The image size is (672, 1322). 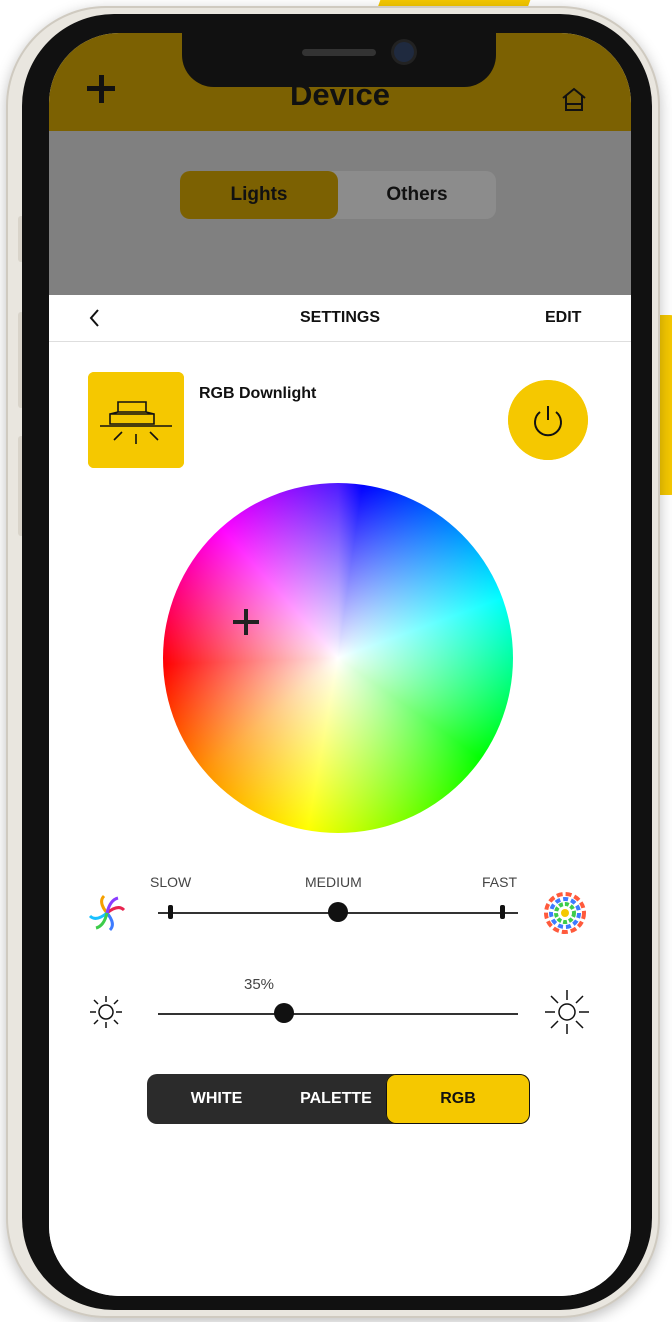 I want to click on edit-button: EDIT, so click(x=563, y=318).